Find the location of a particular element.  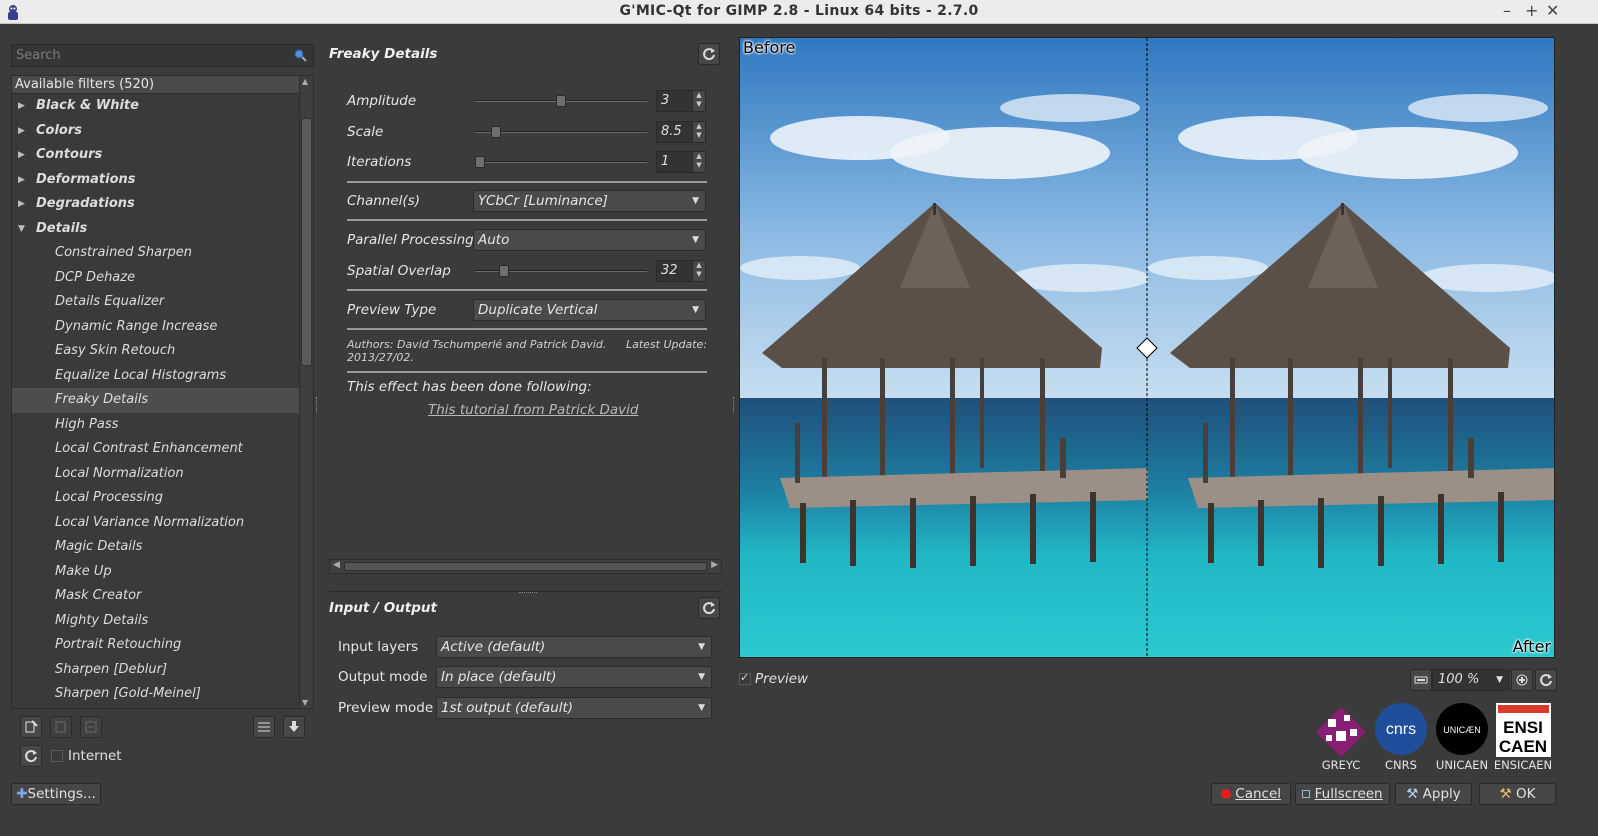

category-item: ▶ Degradations is located at coordinates (156, 204).